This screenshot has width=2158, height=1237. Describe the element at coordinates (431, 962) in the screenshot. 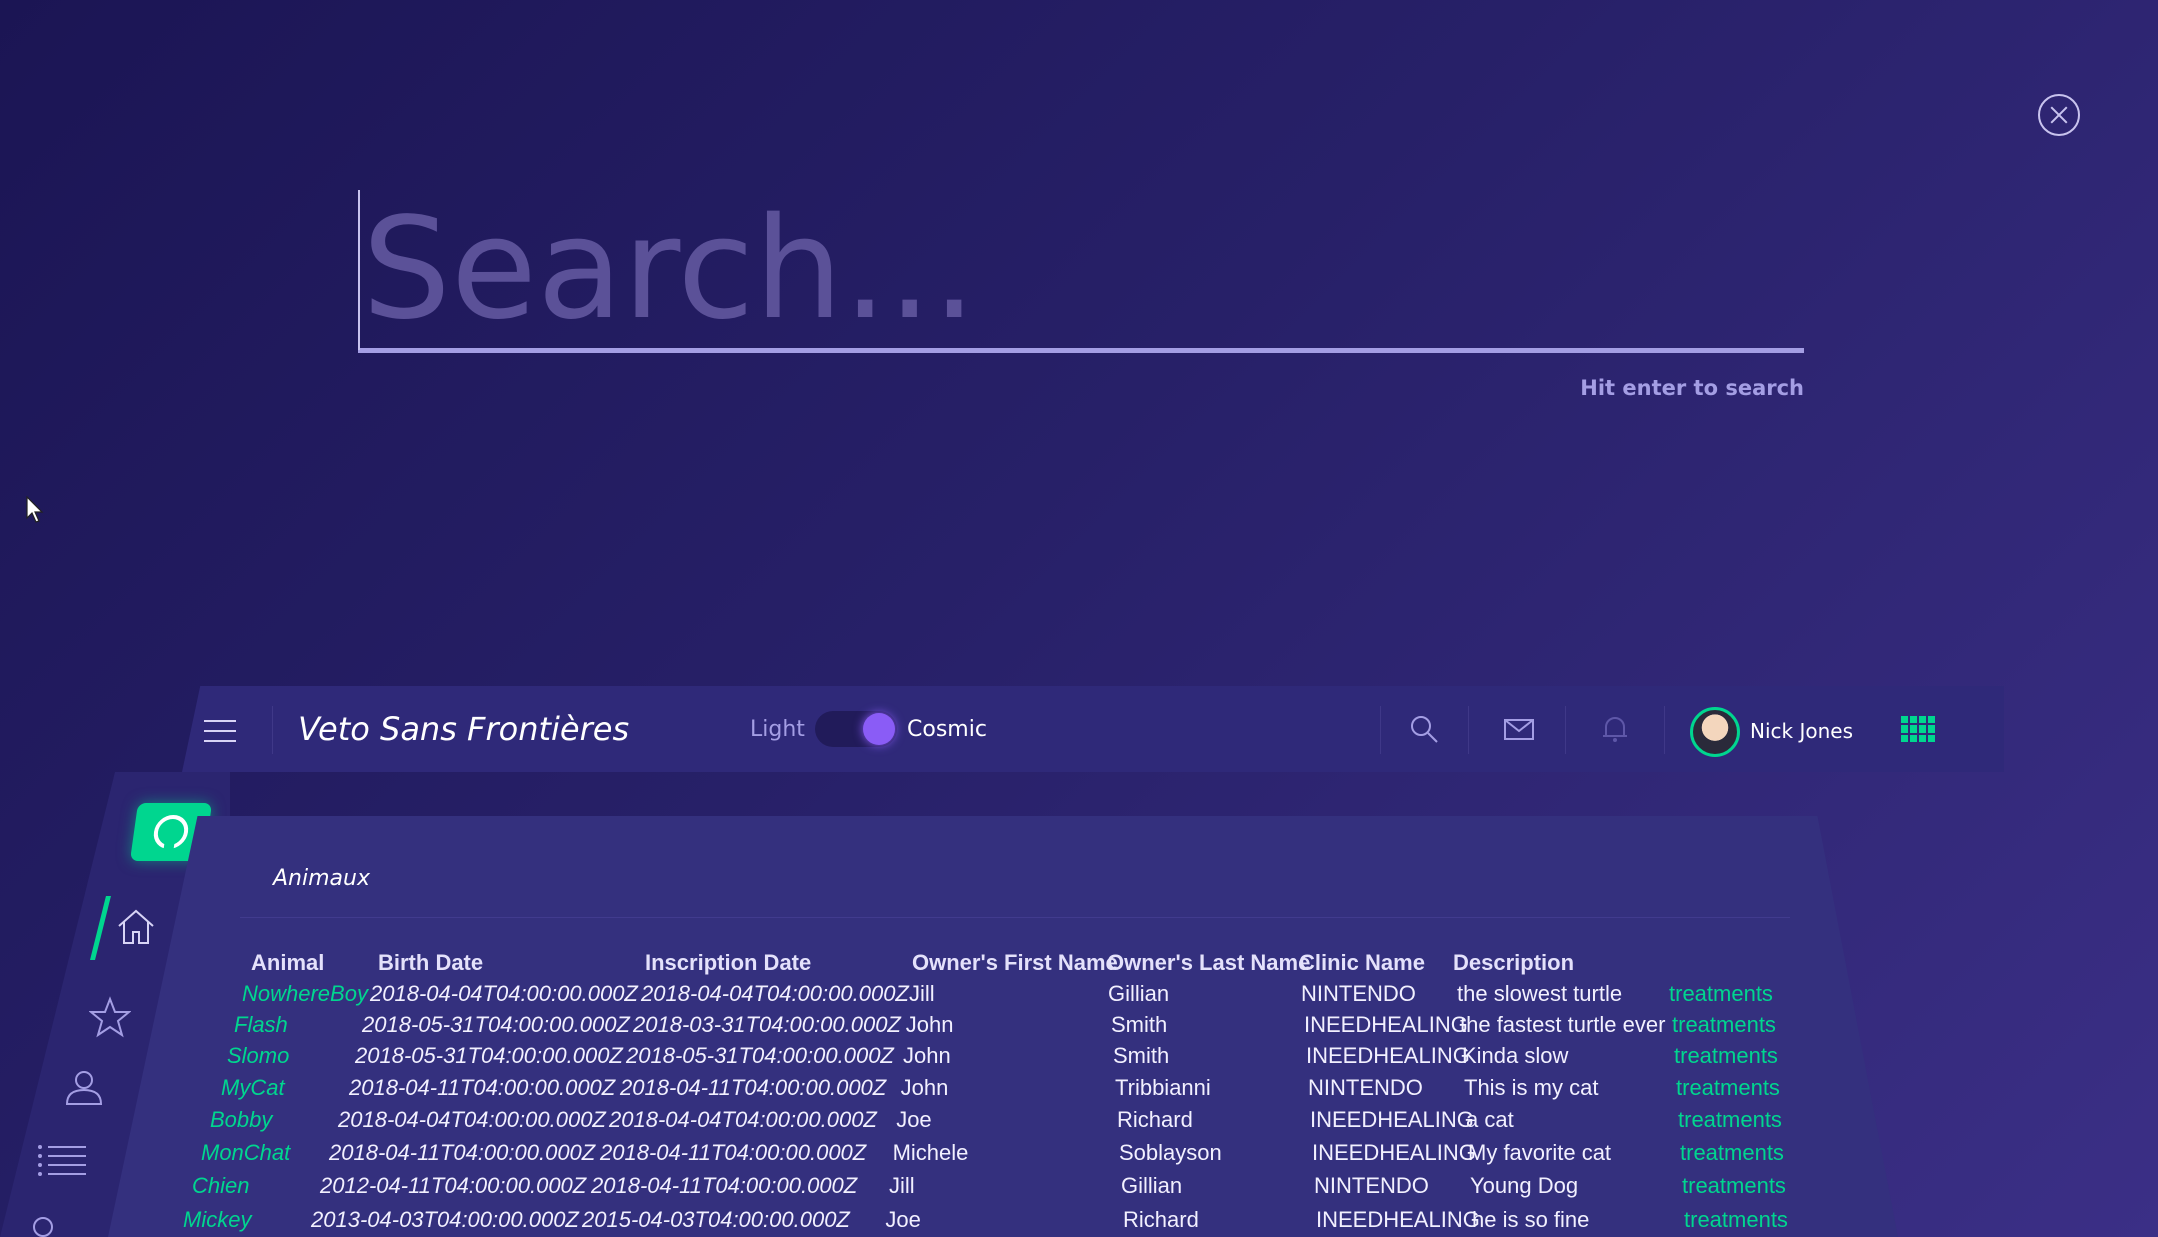

I see `col-header-birth-date: Birth Date` at that location.